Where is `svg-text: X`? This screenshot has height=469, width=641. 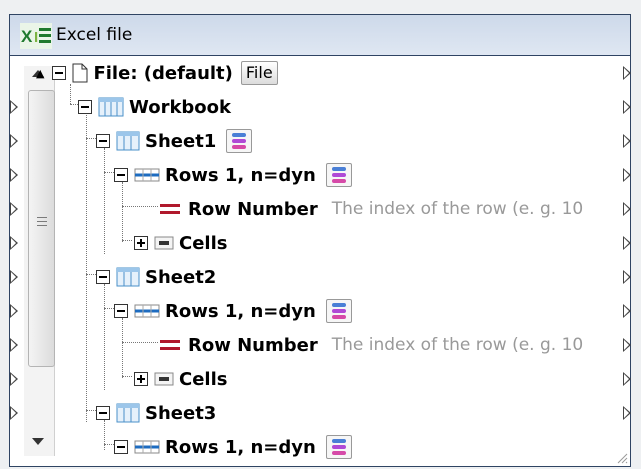
svg-text: X is located at coordinates (27, 36).